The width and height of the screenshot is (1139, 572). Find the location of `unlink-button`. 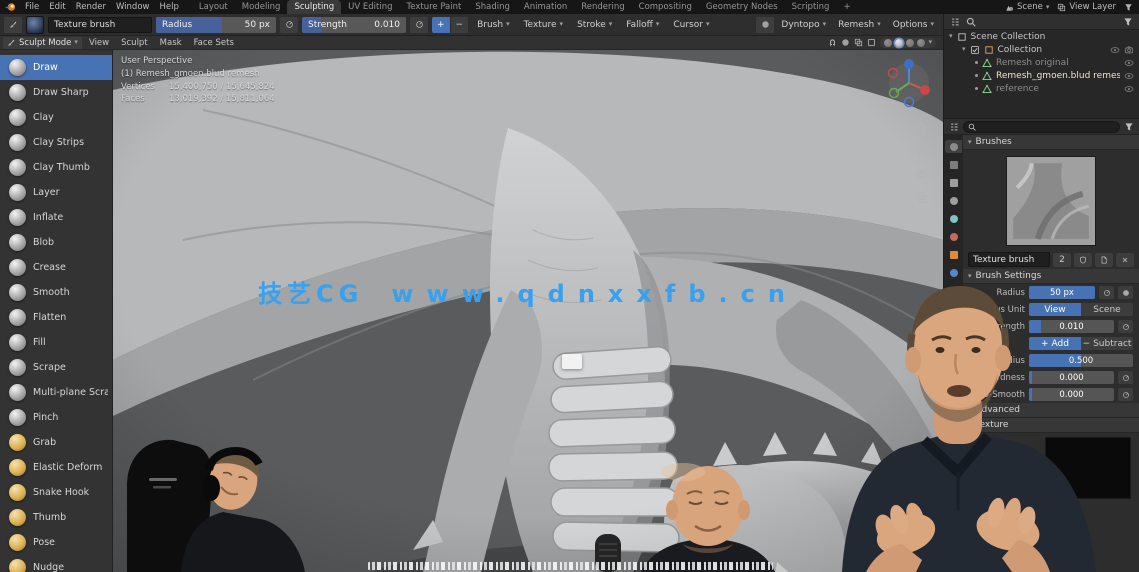

unlink-button is located at coordinates (1125, 259).